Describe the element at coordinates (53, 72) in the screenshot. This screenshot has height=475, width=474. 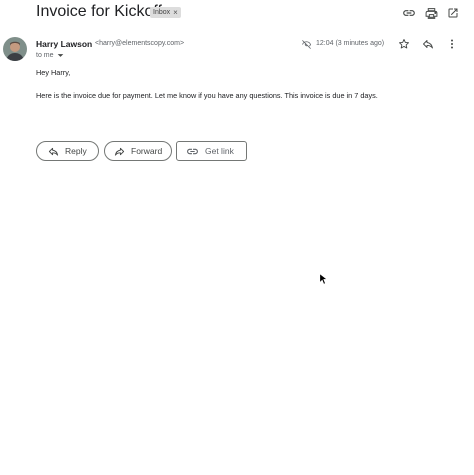
I see `email-greeting: Hey Harry,` at that location.